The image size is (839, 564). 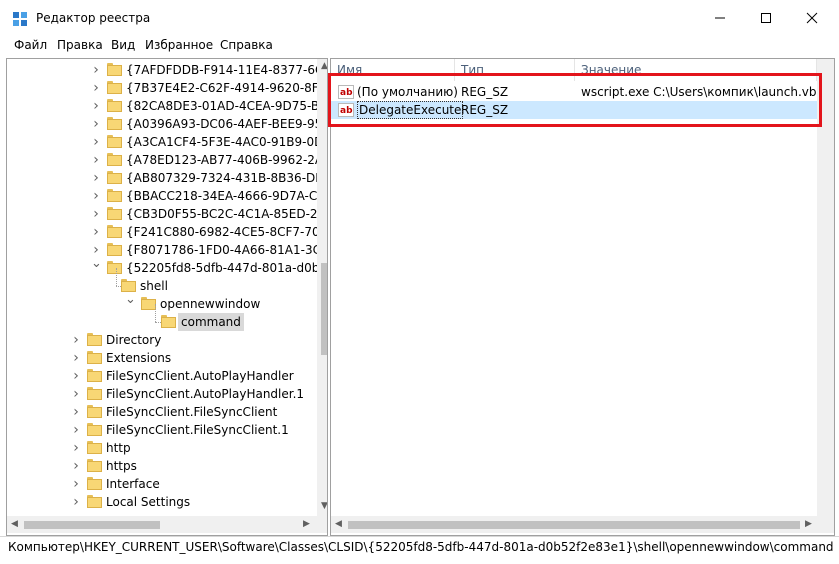 What do you see at coordinates (210, 304) in the screenshot?
I see `tree-item-label: opennewwindow` at bounding box center [210, 304].